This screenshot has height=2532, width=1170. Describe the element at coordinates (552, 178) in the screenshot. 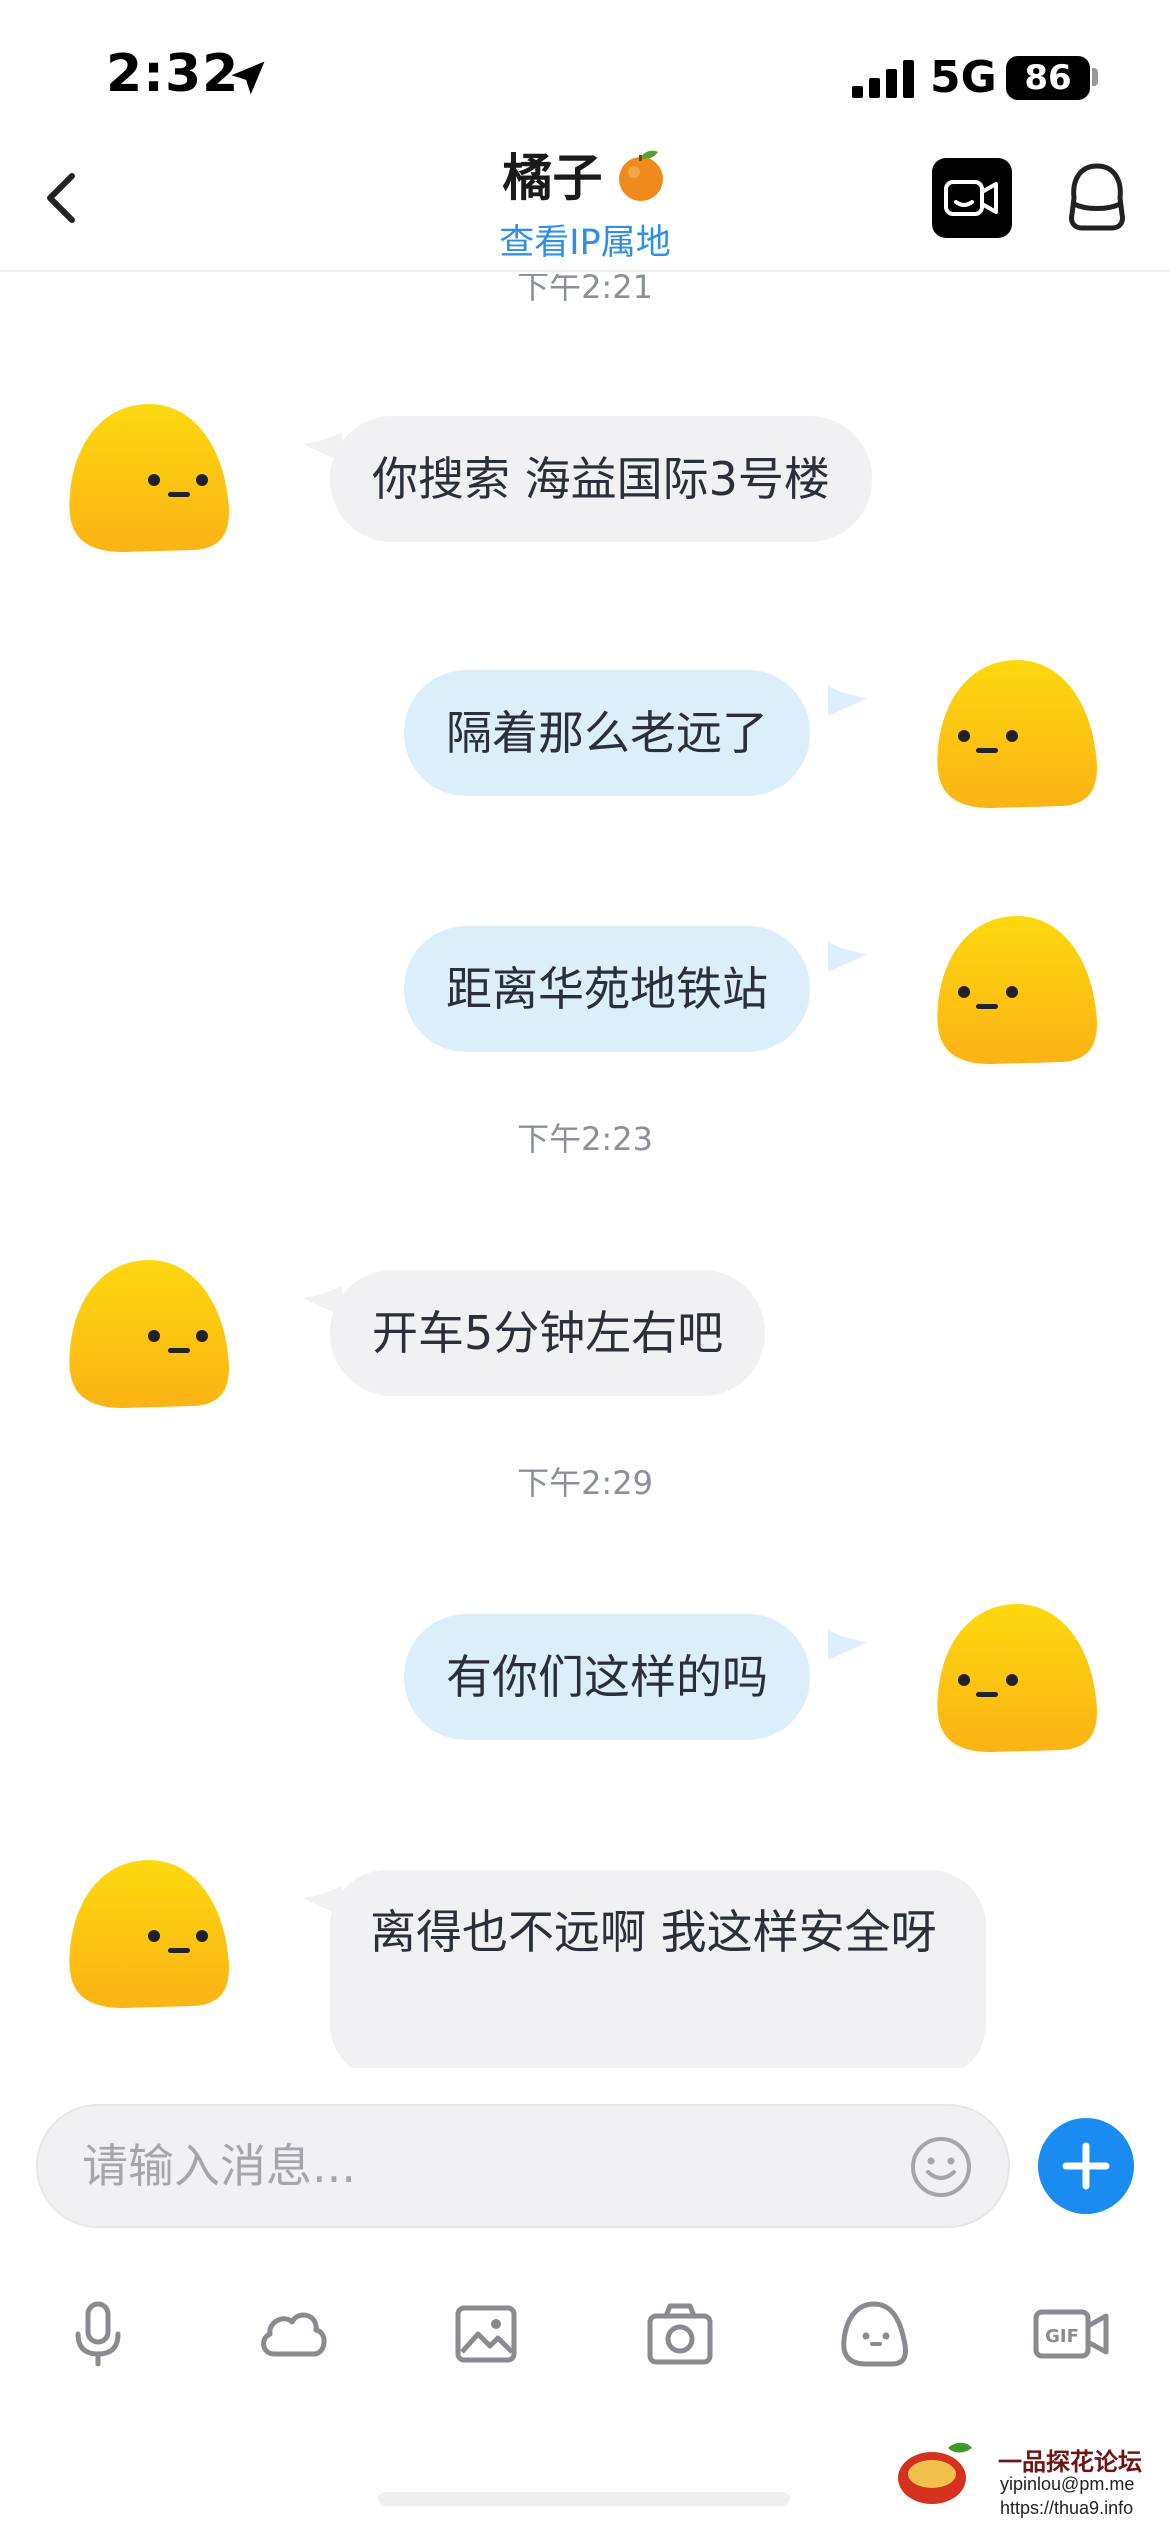

I see `contact-name: 橘子` at that location.